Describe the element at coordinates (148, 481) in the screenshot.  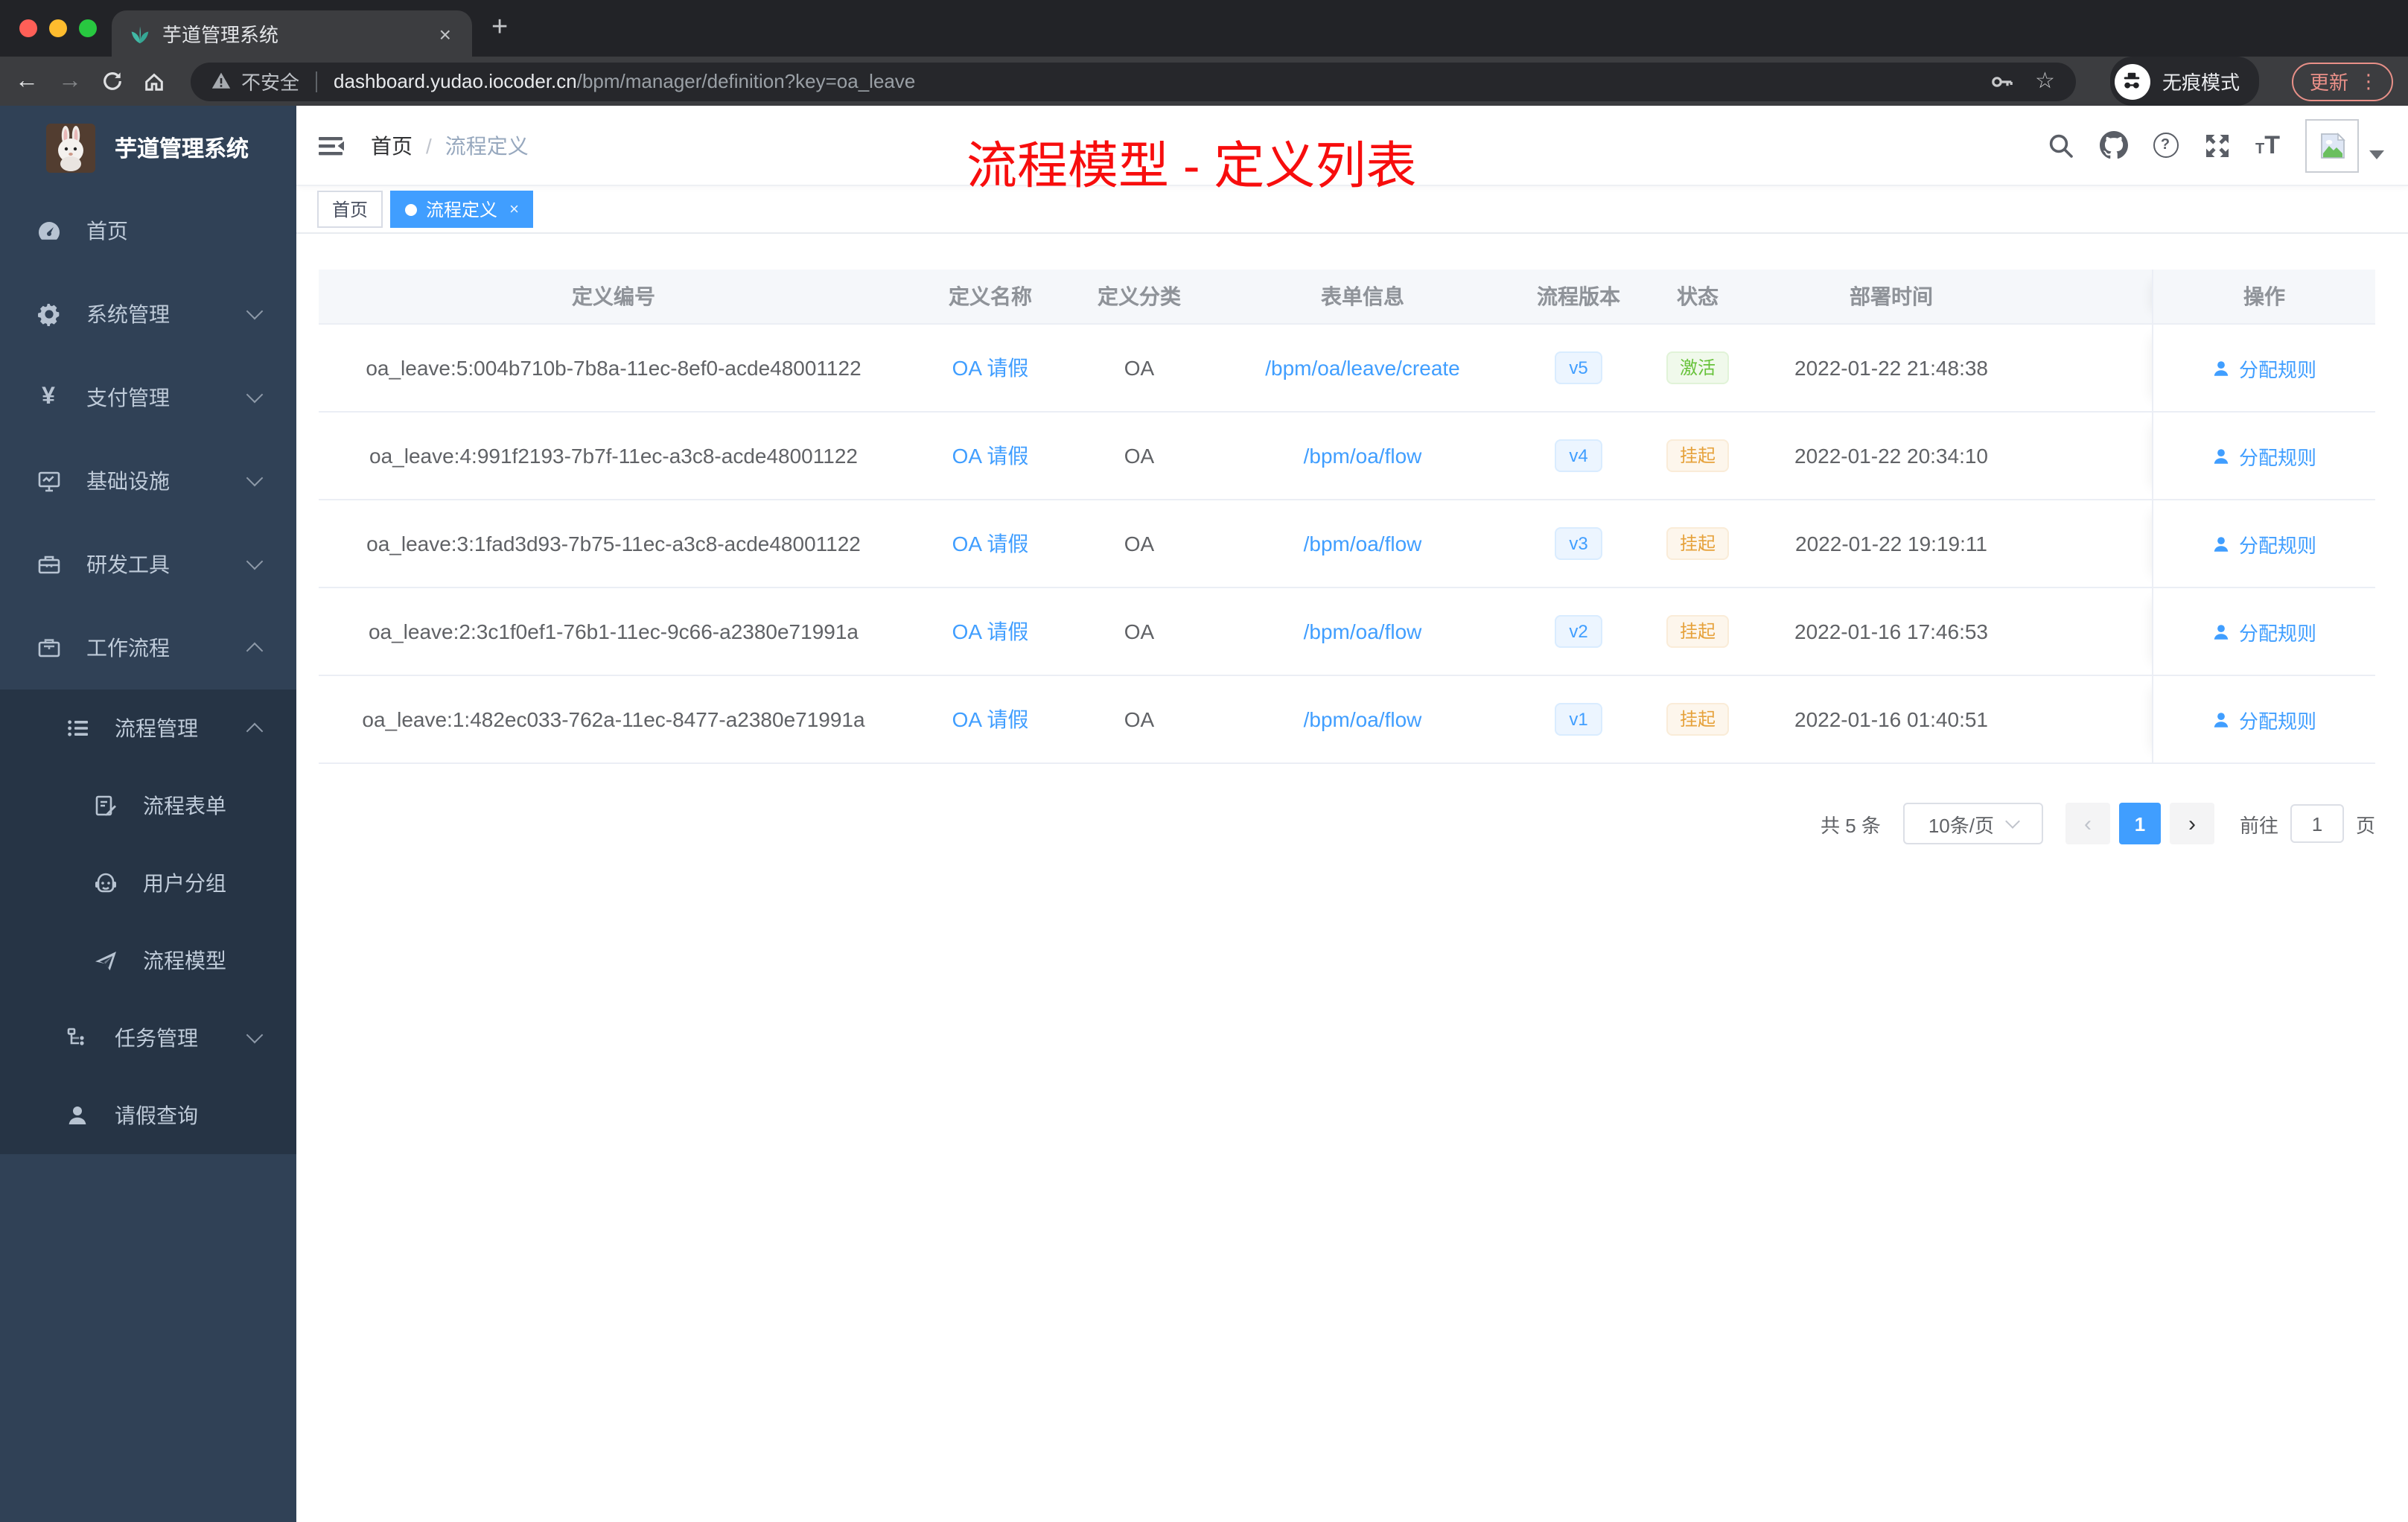
I see `sidebar-item-infra: 基础设施` at that location.